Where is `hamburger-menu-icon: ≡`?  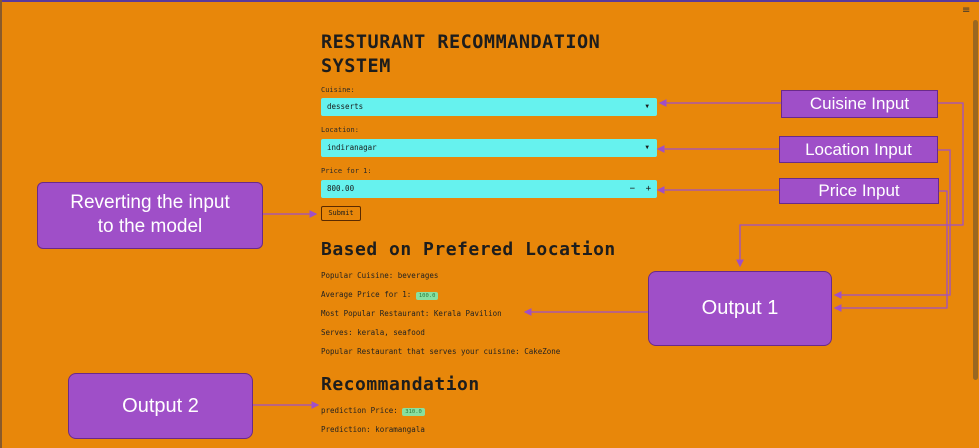 hamburger-menu-icon: ≡ is located at coordinates (967, 11).